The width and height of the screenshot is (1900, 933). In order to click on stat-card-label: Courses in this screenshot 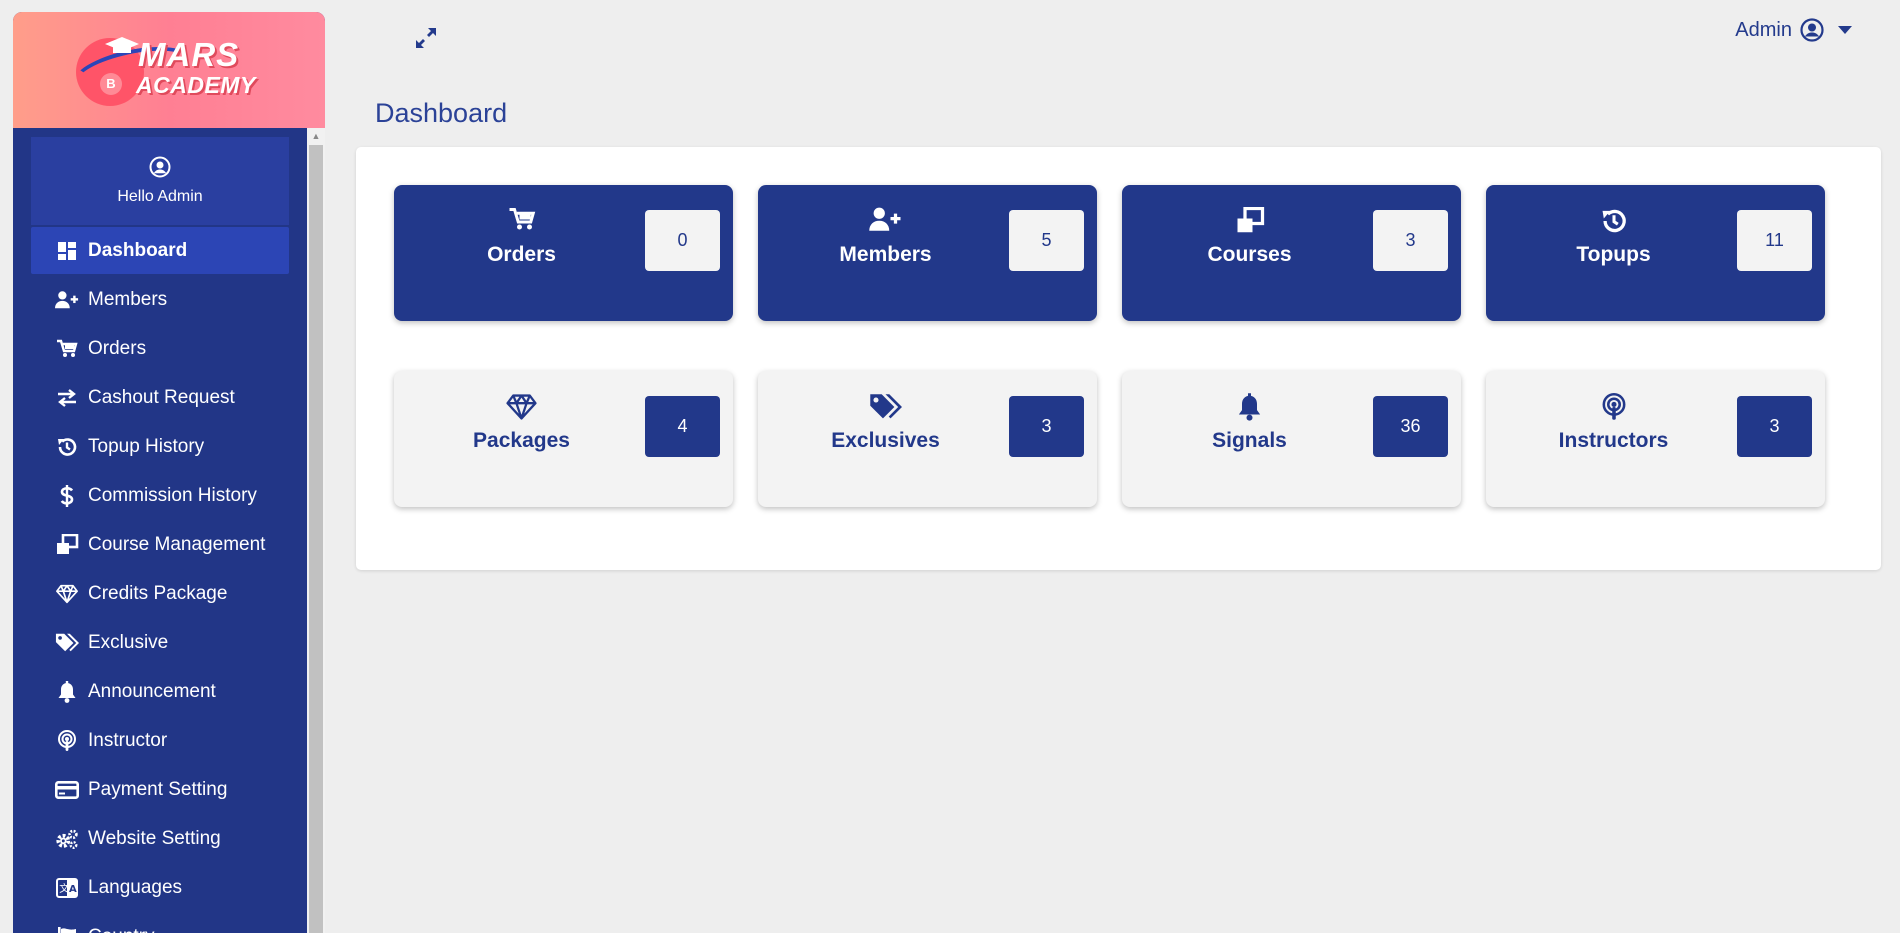, I will do `click(1249, 254)`.